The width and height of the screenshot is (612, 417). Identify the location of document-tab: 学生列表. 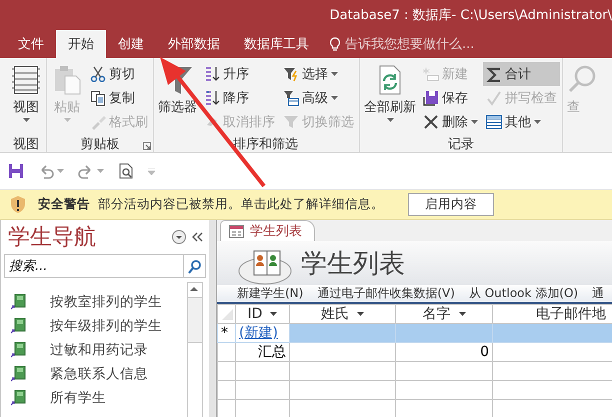
(267, 230).